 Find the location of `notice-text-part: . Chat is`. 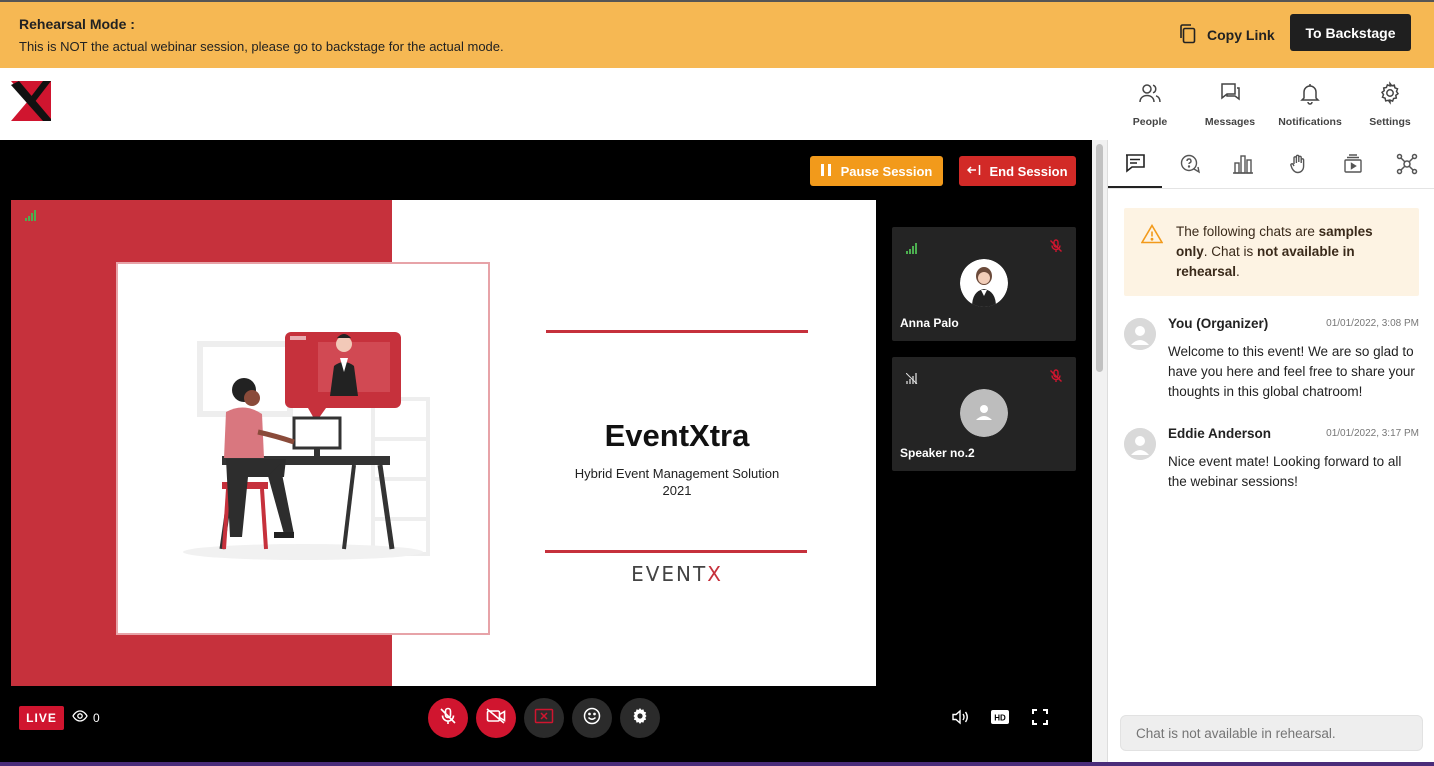

notice-text-part: . Chat is is located at coordinates (1230, 251).